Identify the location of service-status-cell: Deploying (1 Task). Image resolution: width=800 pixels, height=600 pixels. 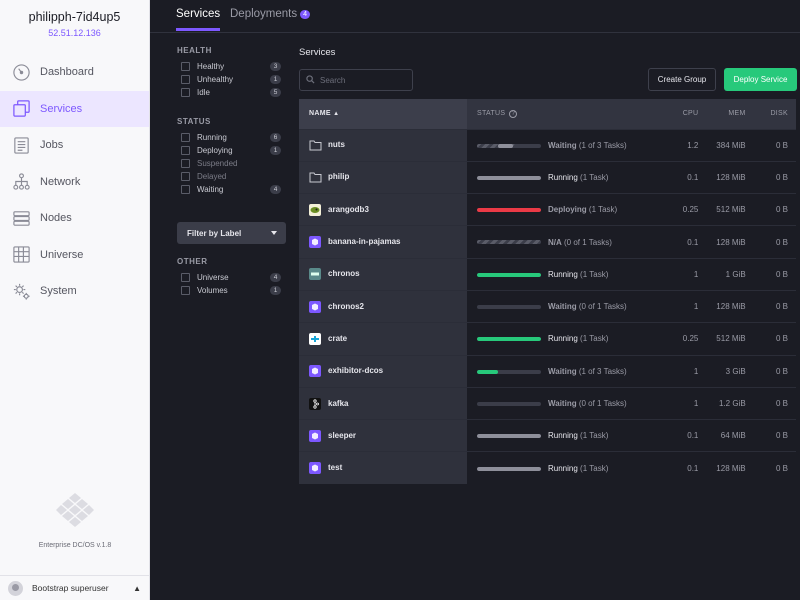
(557, 210).